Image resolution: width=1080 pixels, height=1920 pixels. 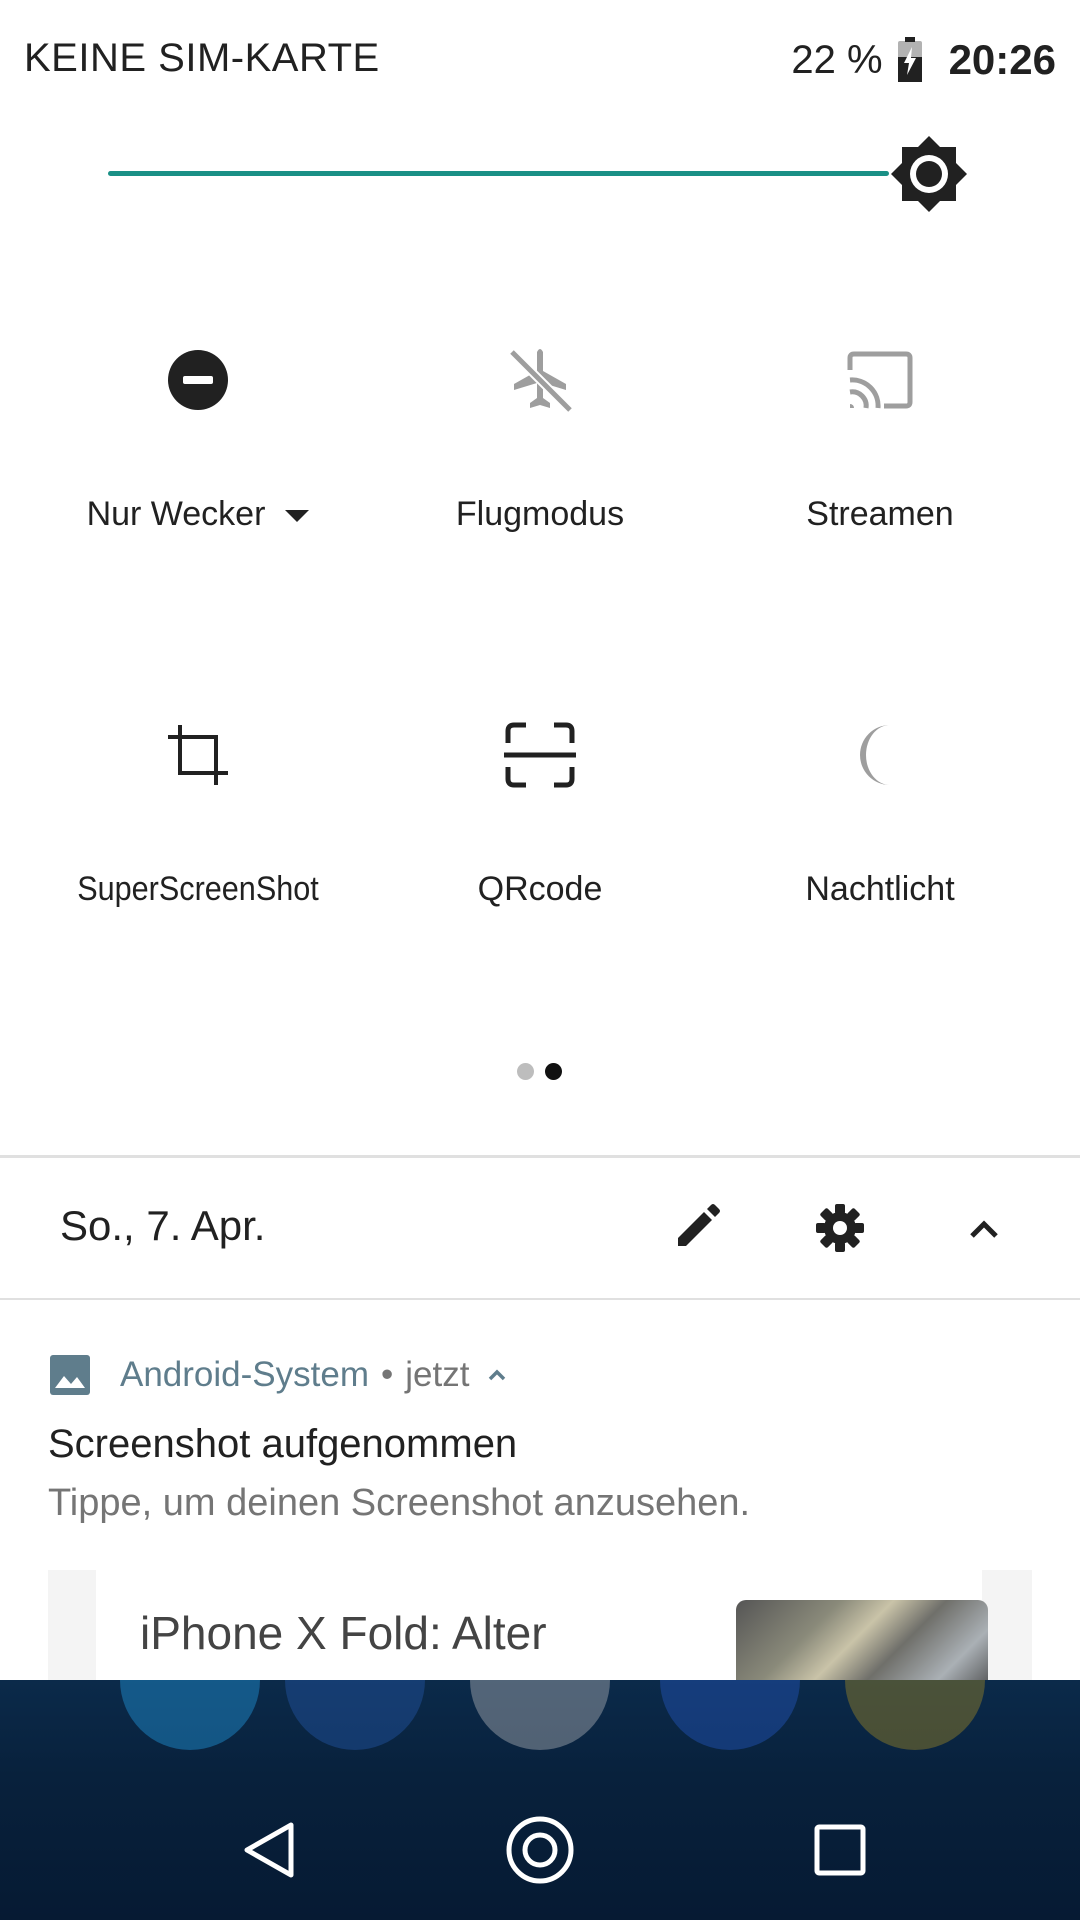 I want to click on cast-icon, so click(x=880, y=380).